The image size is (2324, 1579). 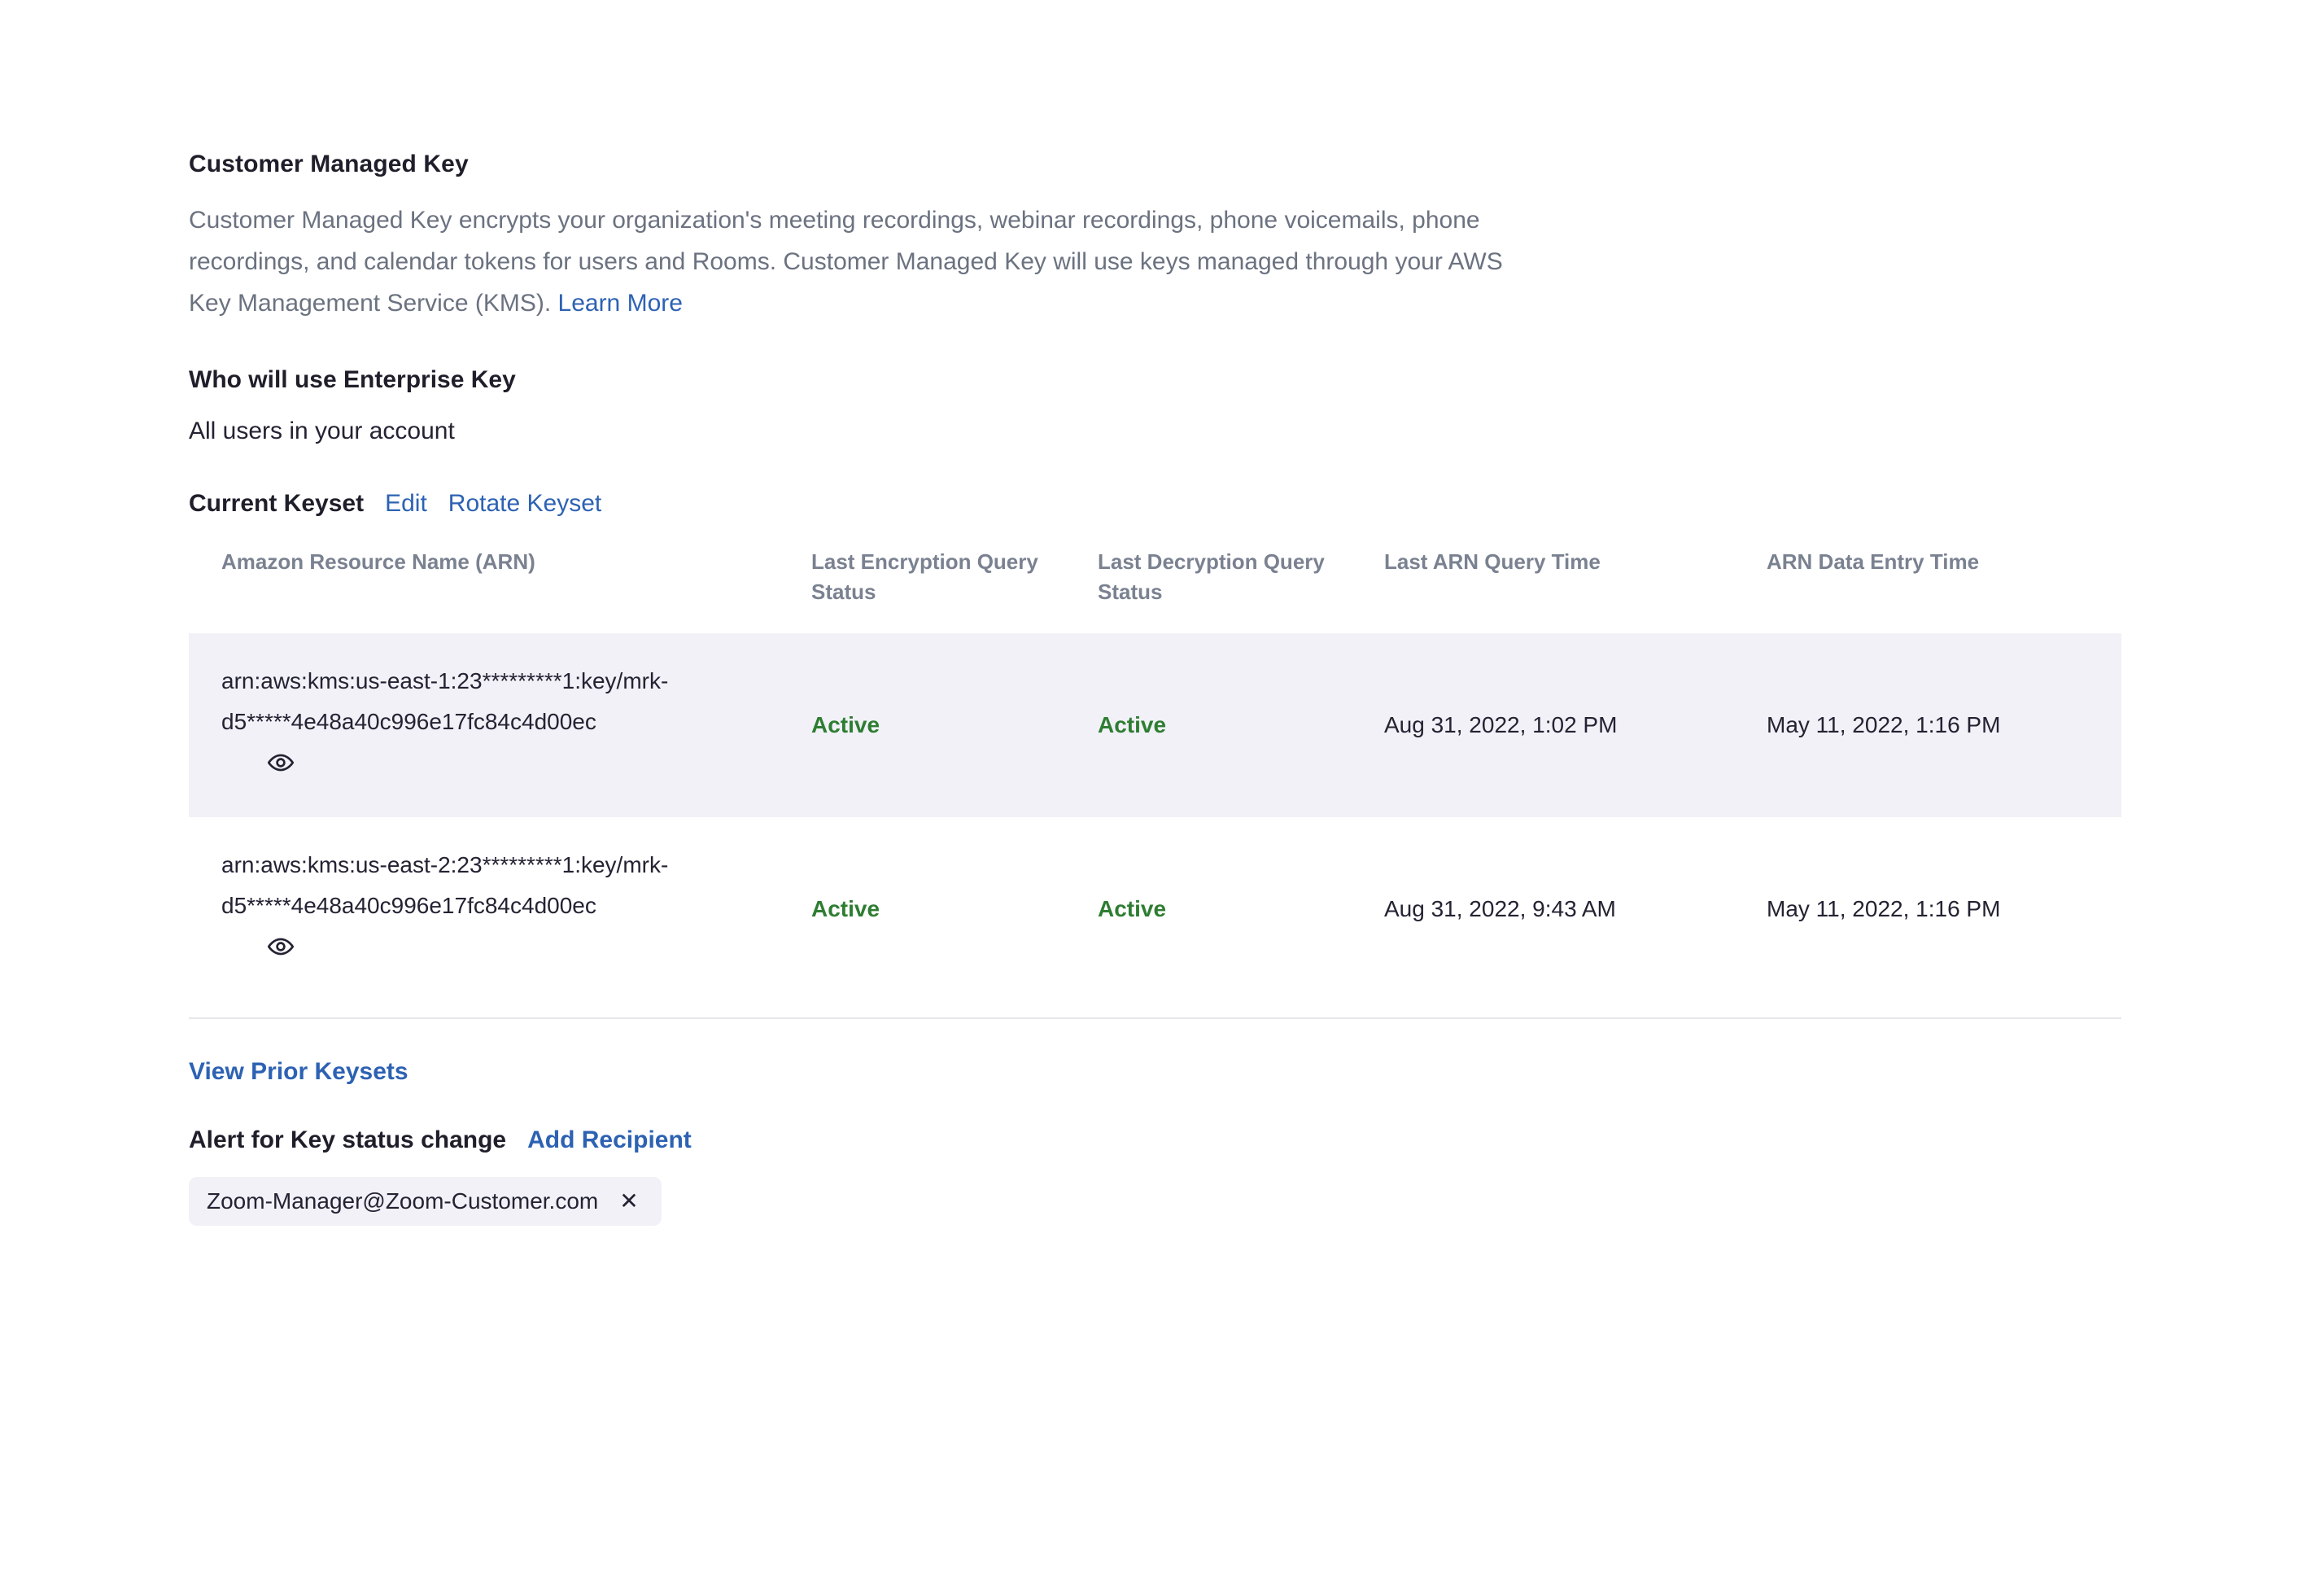 What do you see at coordinates (1492, 561) in the screenshot?
I see `column-header-last-query-time: Last ARN Query Time` at bounding box center [1492, 561].